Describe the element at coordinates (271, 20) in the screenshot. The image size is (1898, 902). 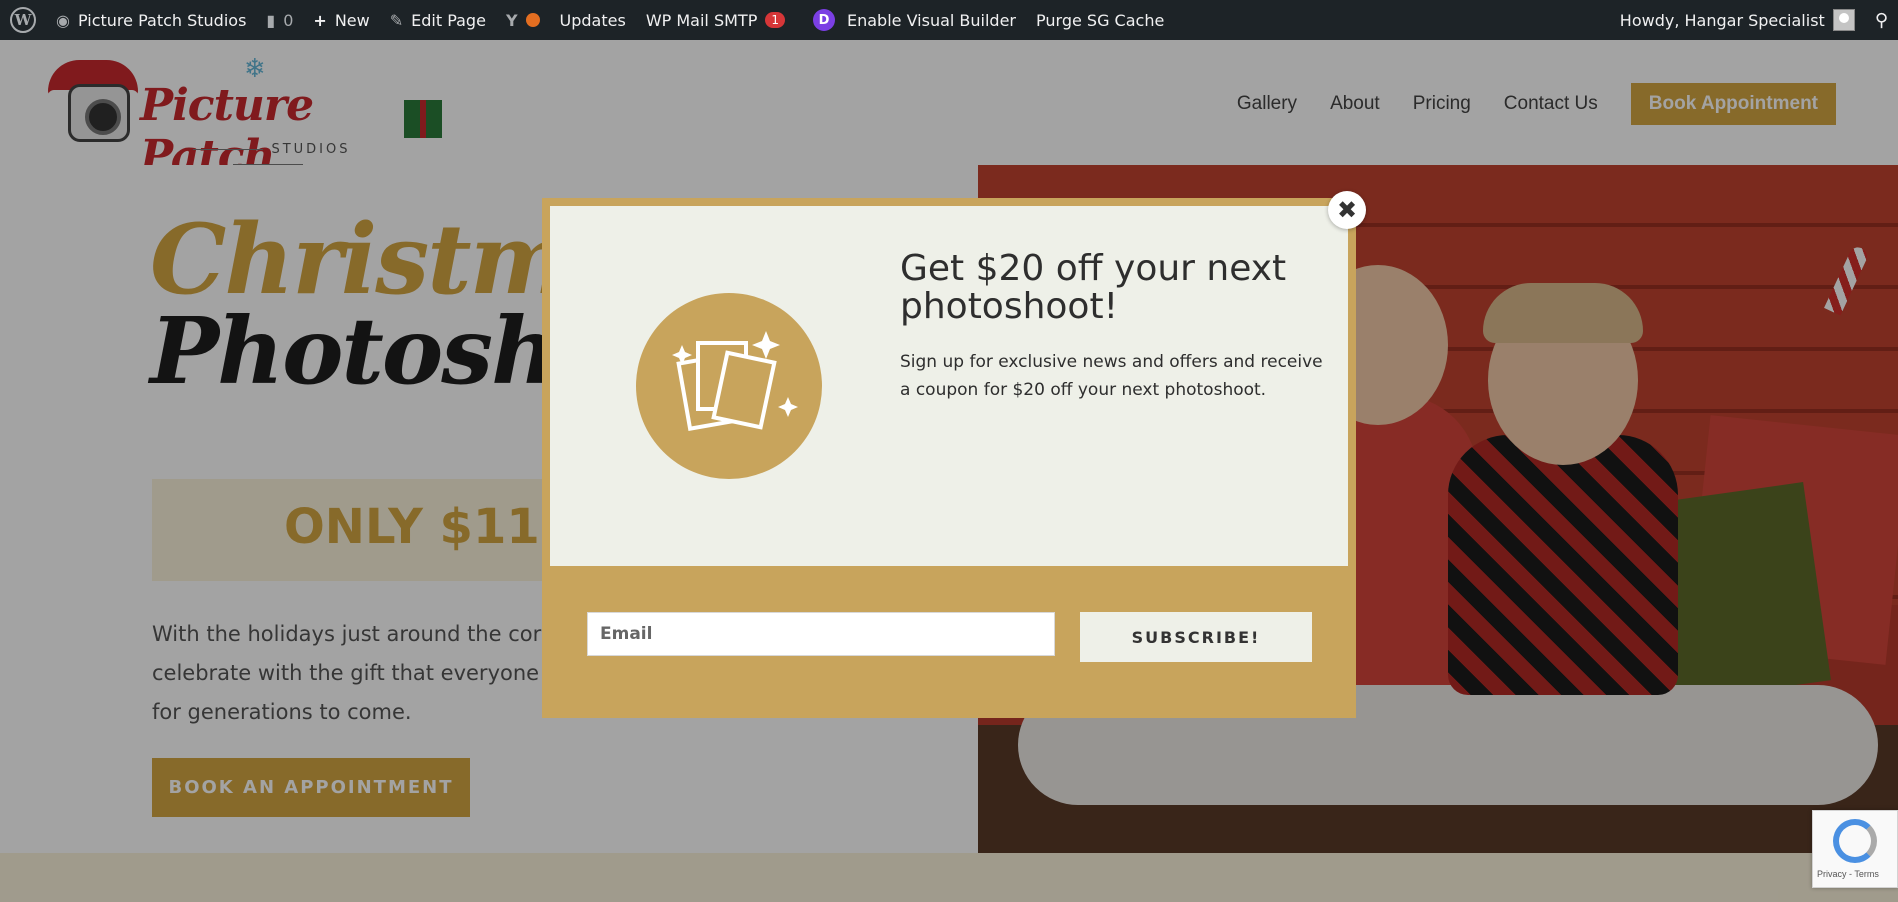
I see `comment-icon: ▮` at that location.